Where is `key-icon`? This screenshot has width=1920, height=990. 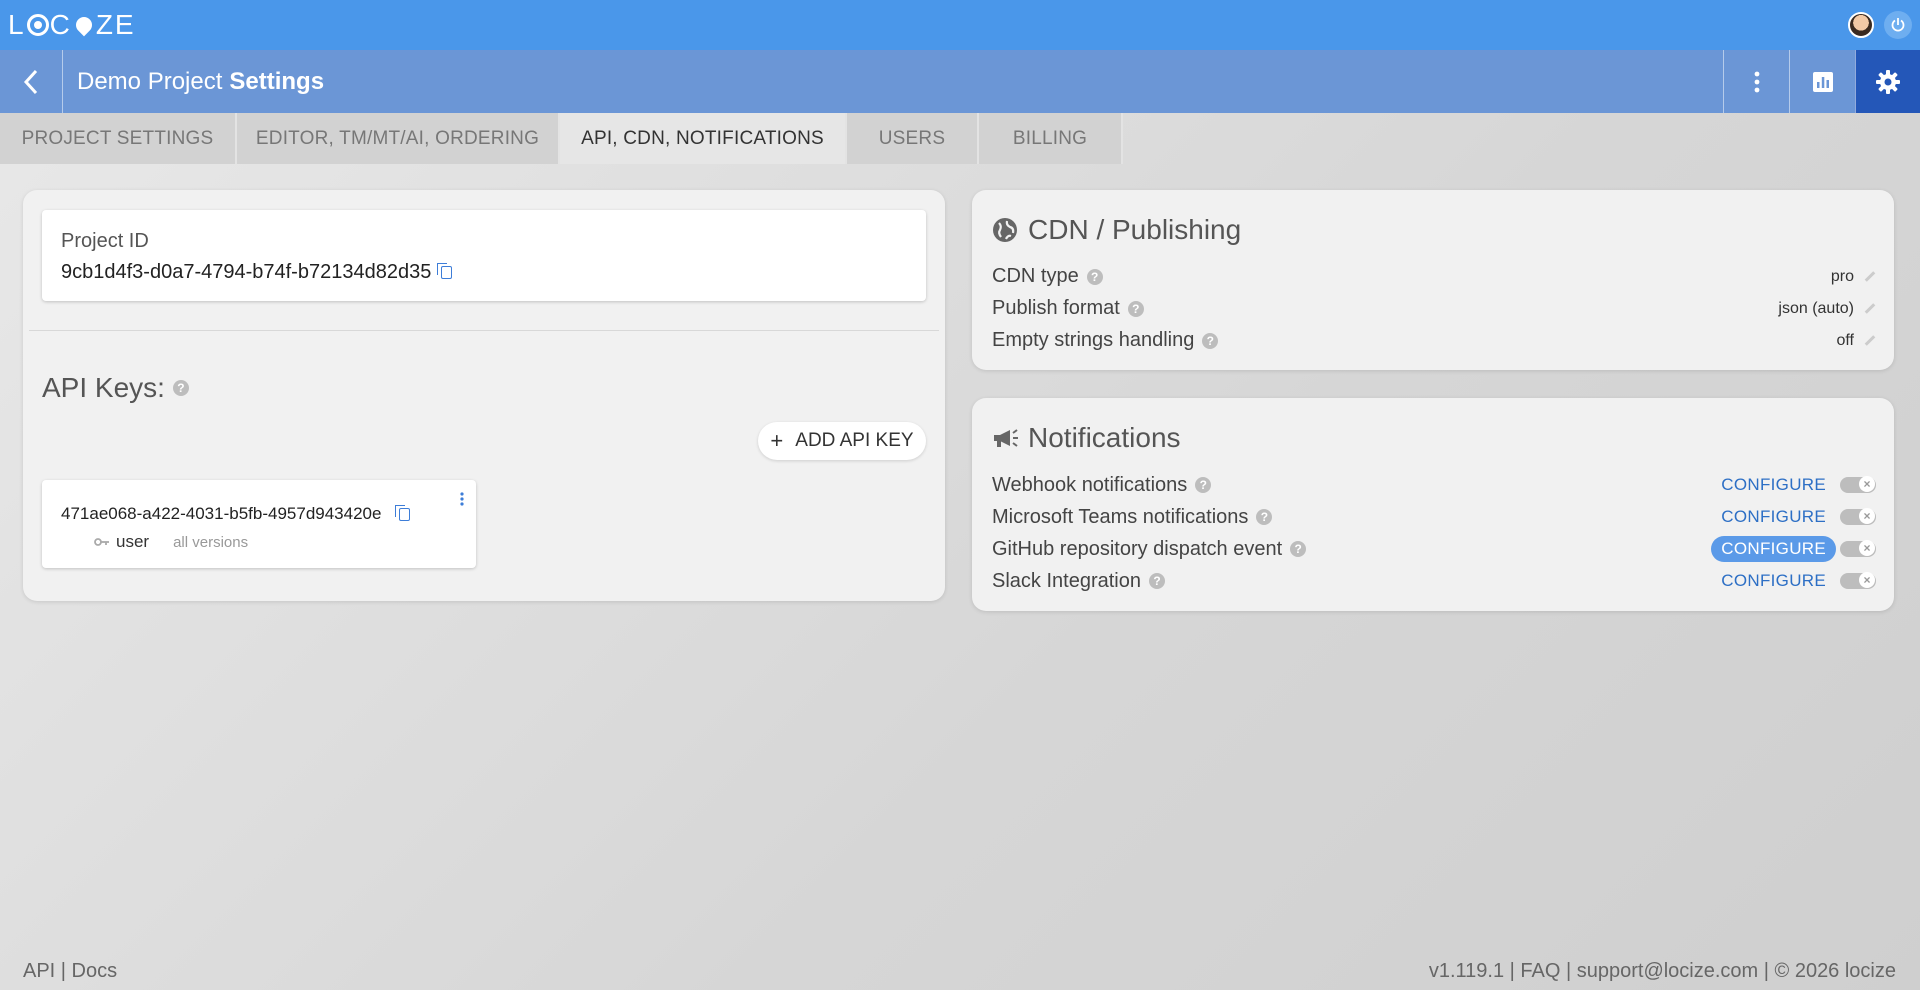 key-icon is located at coordinates (101, 542).